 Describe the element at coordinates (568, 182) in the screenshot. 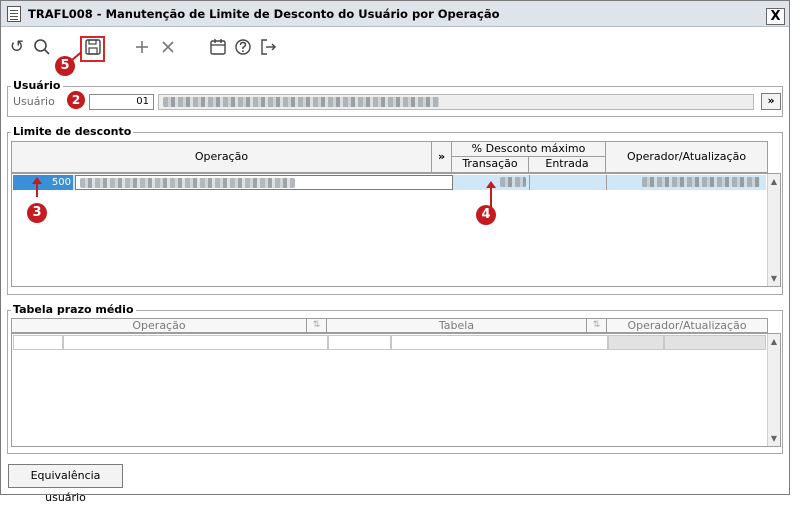

I see `row-entrada-cell` at that location.